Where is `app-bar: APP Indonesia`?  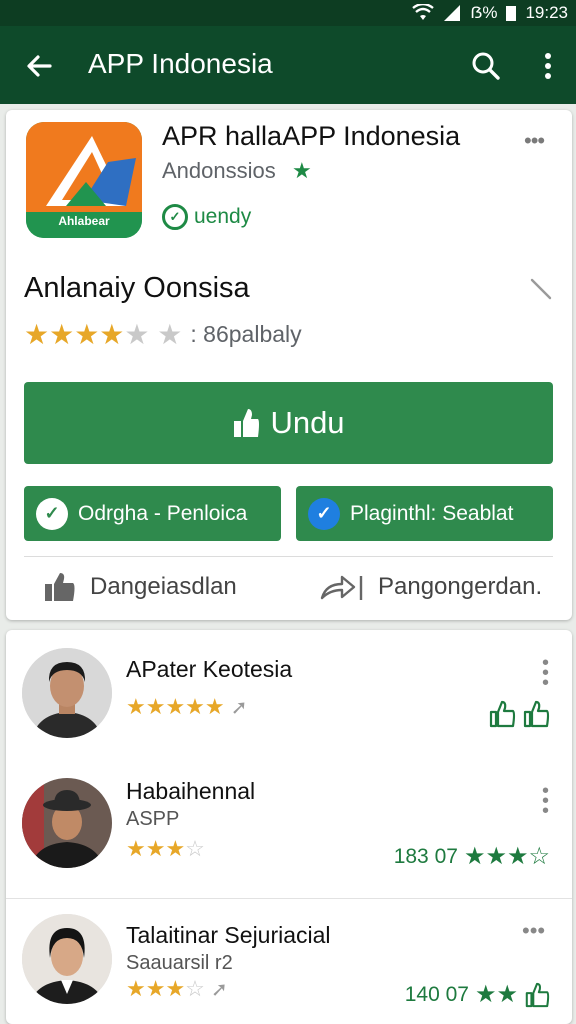
app-bar: APP Indonesia is located at coordinates (288, 65).